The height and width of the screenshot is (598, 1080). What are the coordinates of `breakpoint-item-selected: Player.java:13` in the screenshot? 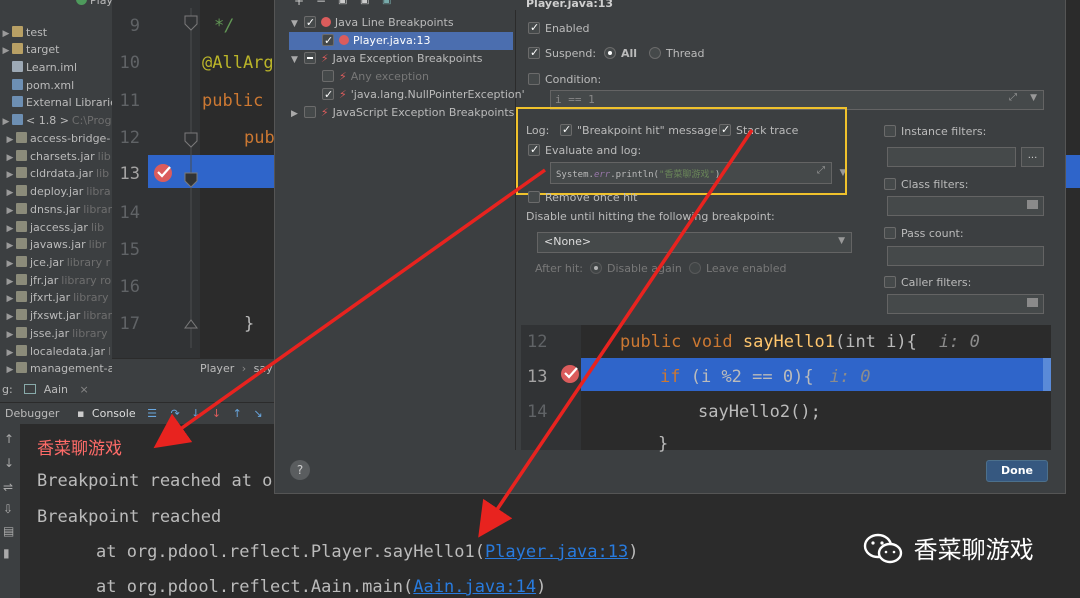 It's located at (401, 41).